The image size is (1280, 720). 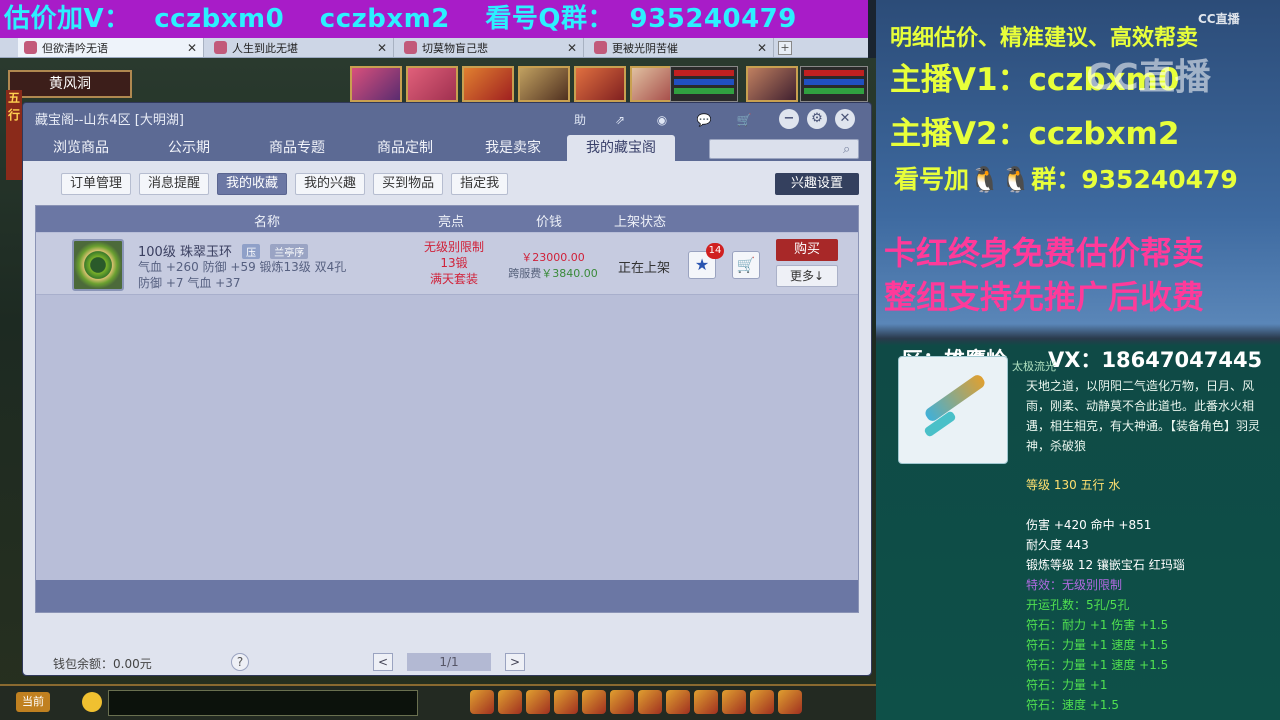 I want to click on location-label: 黄风洞, so click(x=70, y=84).